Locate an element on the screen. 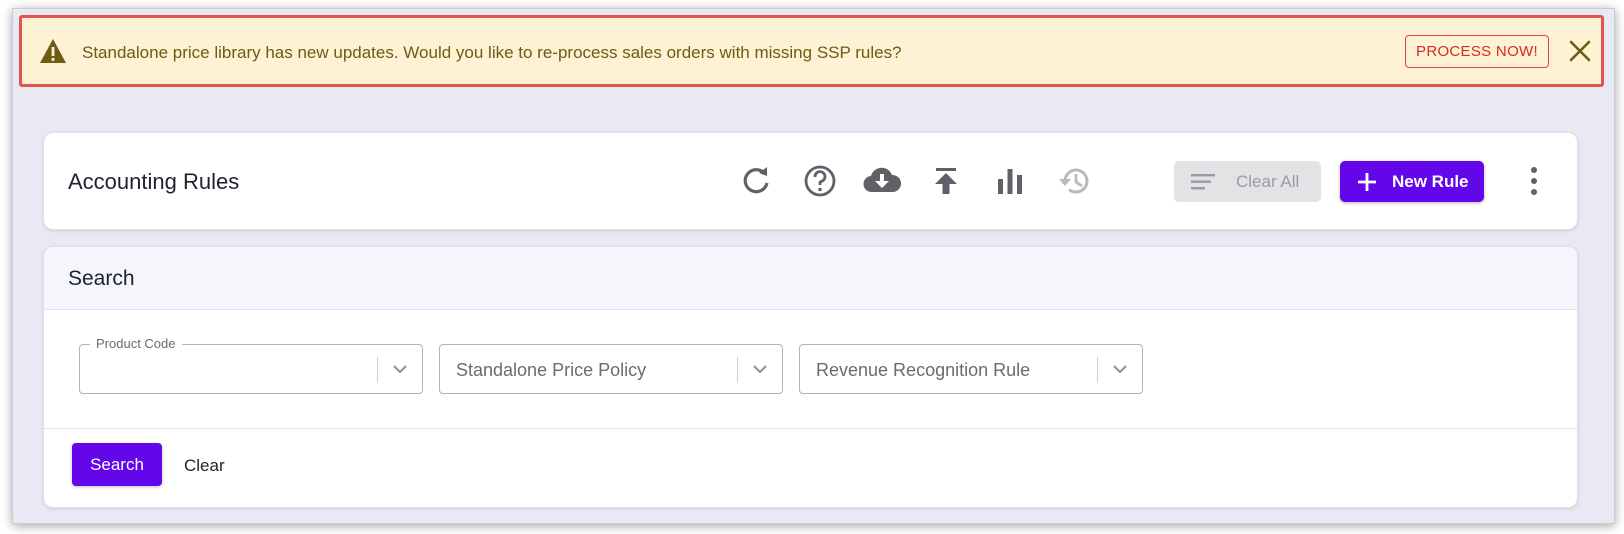  page-title: Accounting Rules is located at coordinates (154, 181).